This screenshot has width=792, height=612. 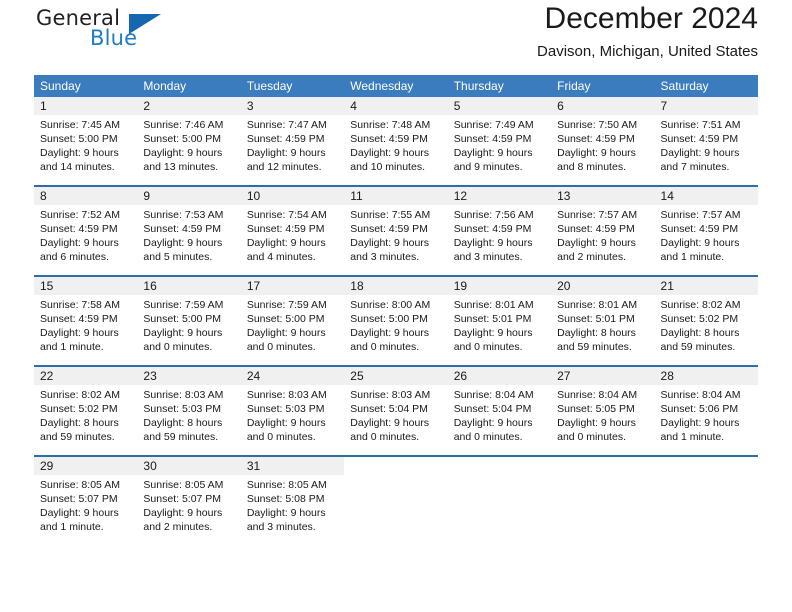 What do you see at coordinates (292, 376) in the screenshot?
I see `day-number-band: 24` at bounding box center [292, 376].